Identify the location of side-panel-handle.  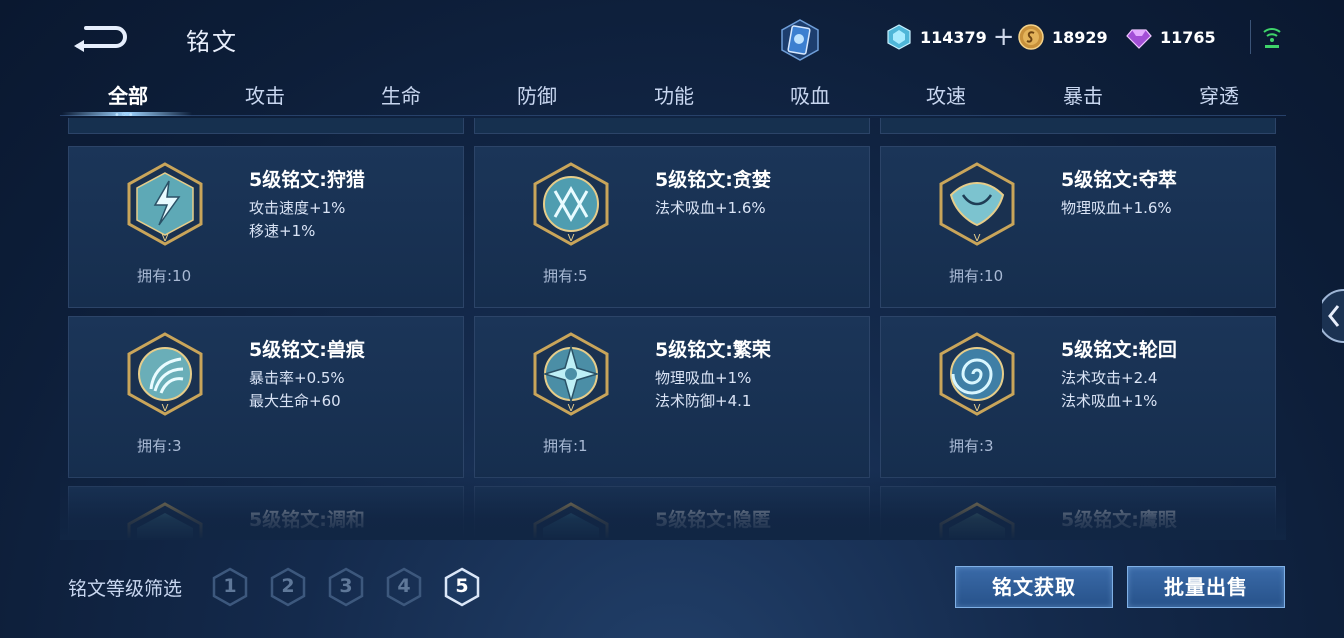
(1330, 316).